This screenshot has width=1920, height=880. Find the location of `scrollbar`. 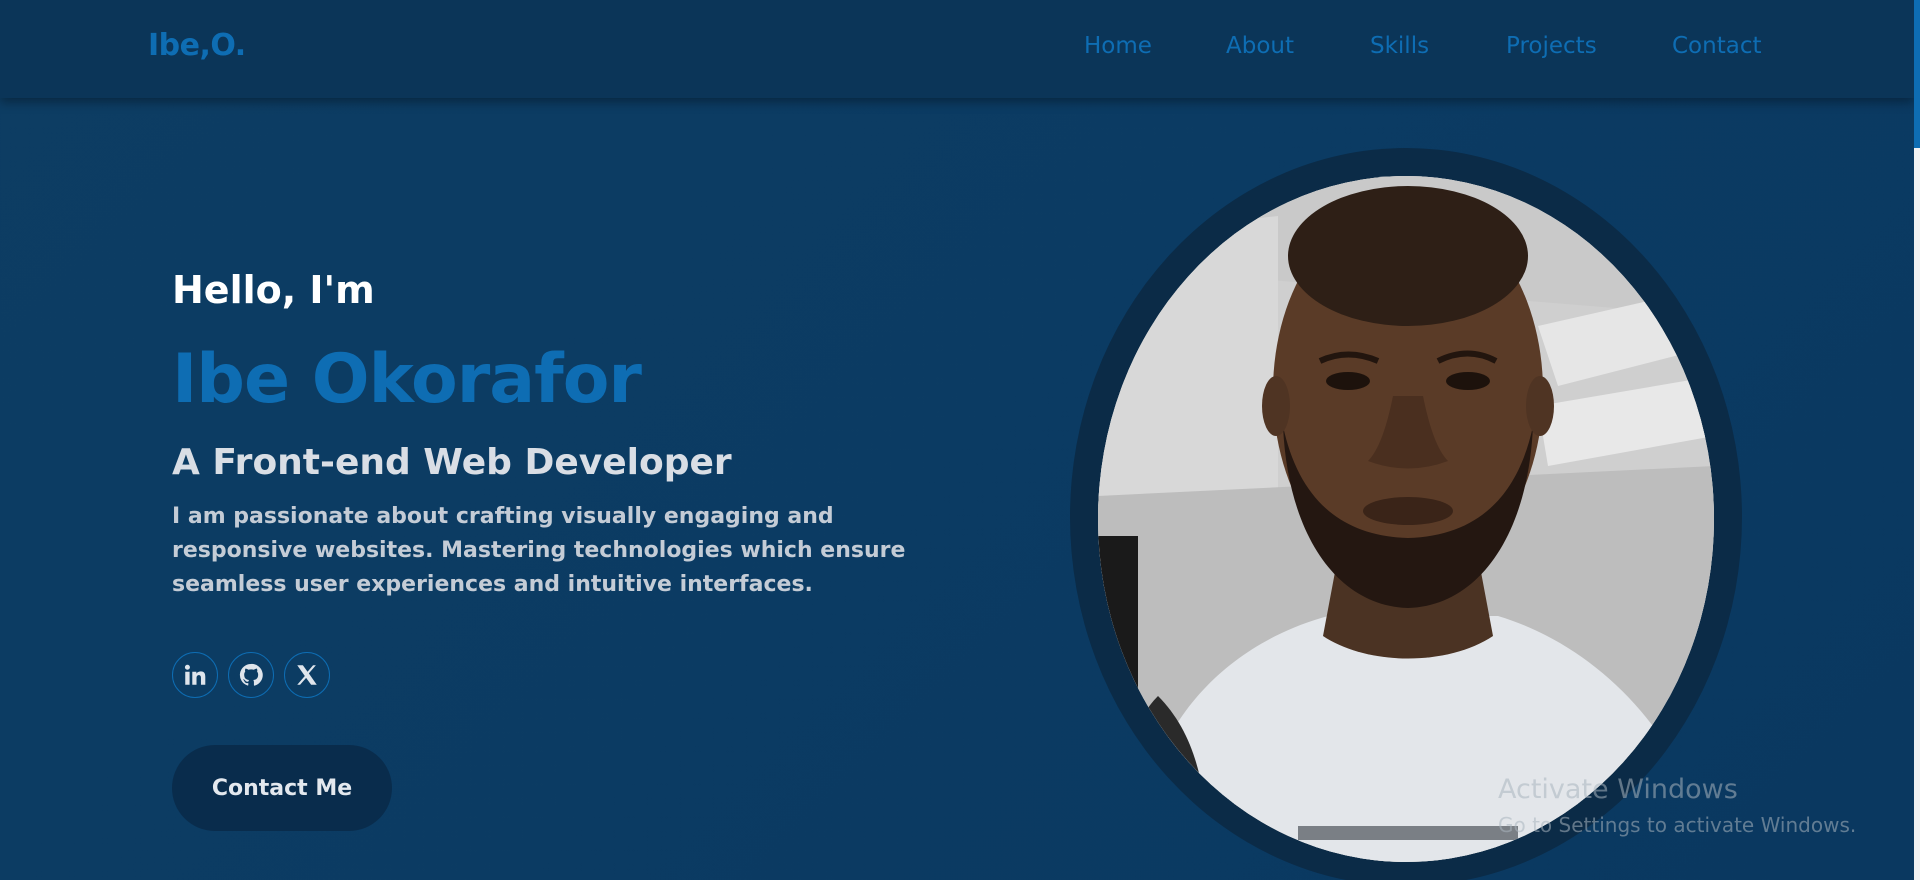

scrollbar is located at coordinates (1917, 440).